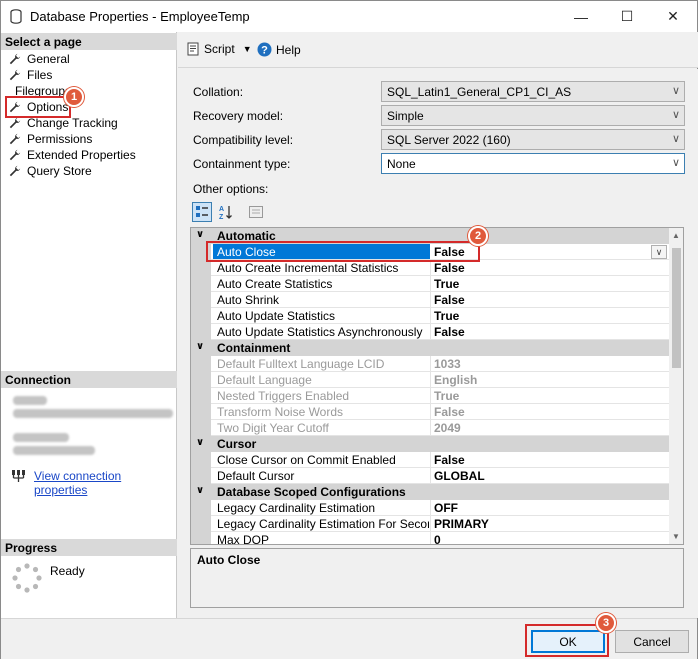 This screenshot has height=659, width=698. Describe the element at coordinates (676, 235) in the screenshot. I see `scroll-up-icon: ▲` at that location.